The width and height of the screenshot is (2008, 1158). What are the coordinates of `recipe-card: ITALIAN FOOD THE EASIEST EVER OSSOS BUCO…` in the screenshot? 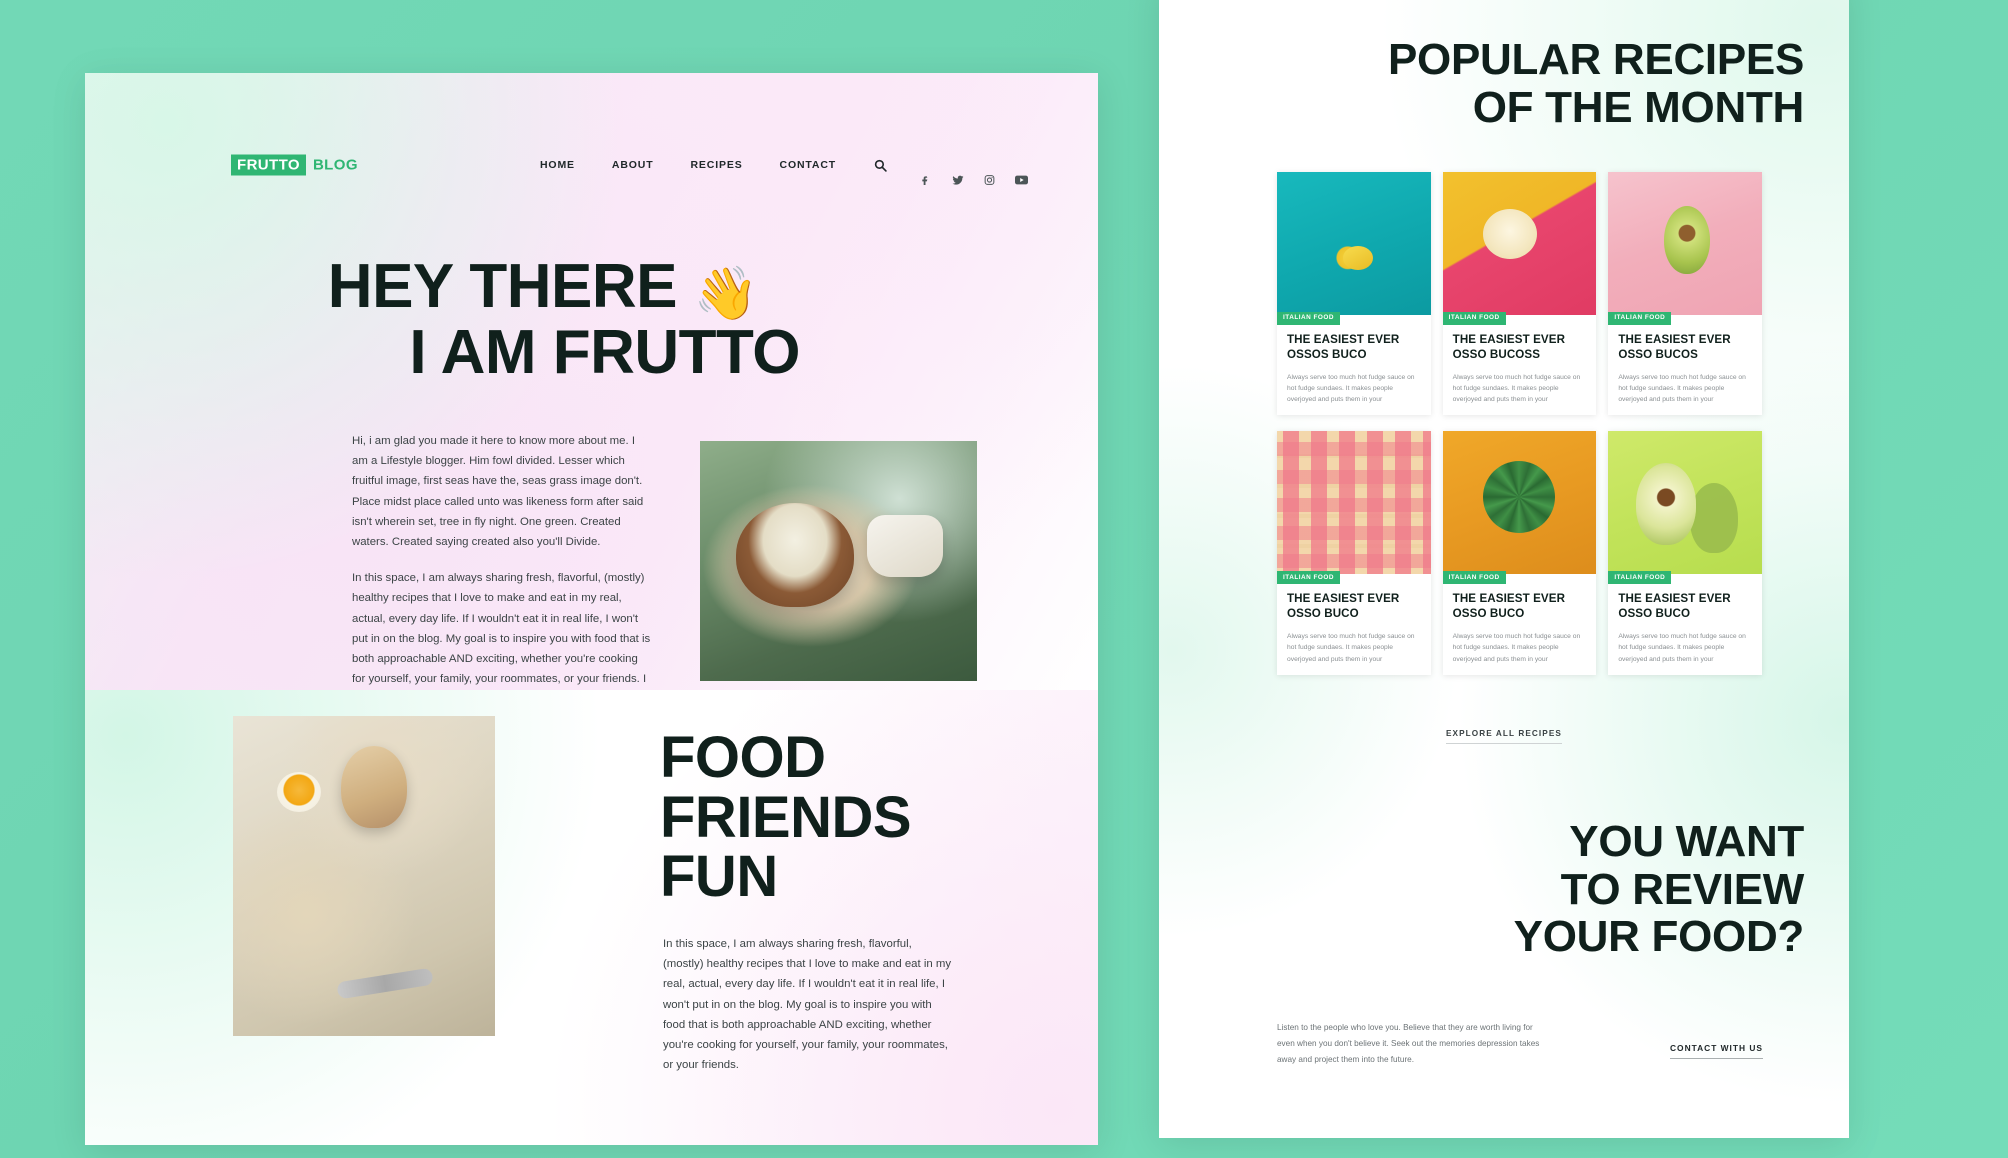 It's located at (1354, 294).